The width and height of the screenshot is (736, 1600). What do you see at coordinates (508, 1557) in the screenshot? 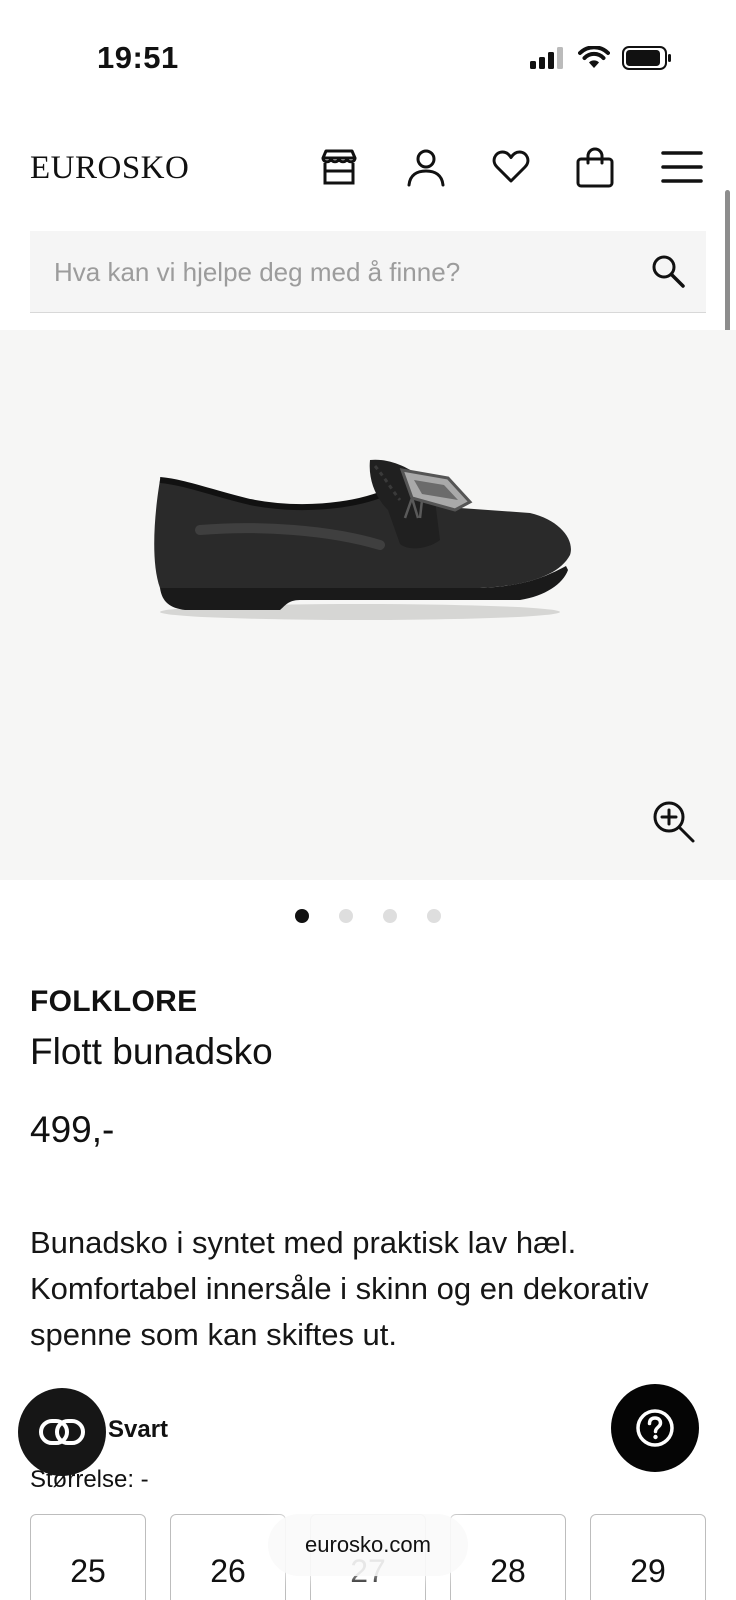
I see `size-option-28: 28` at bounding box center [508, 1557].